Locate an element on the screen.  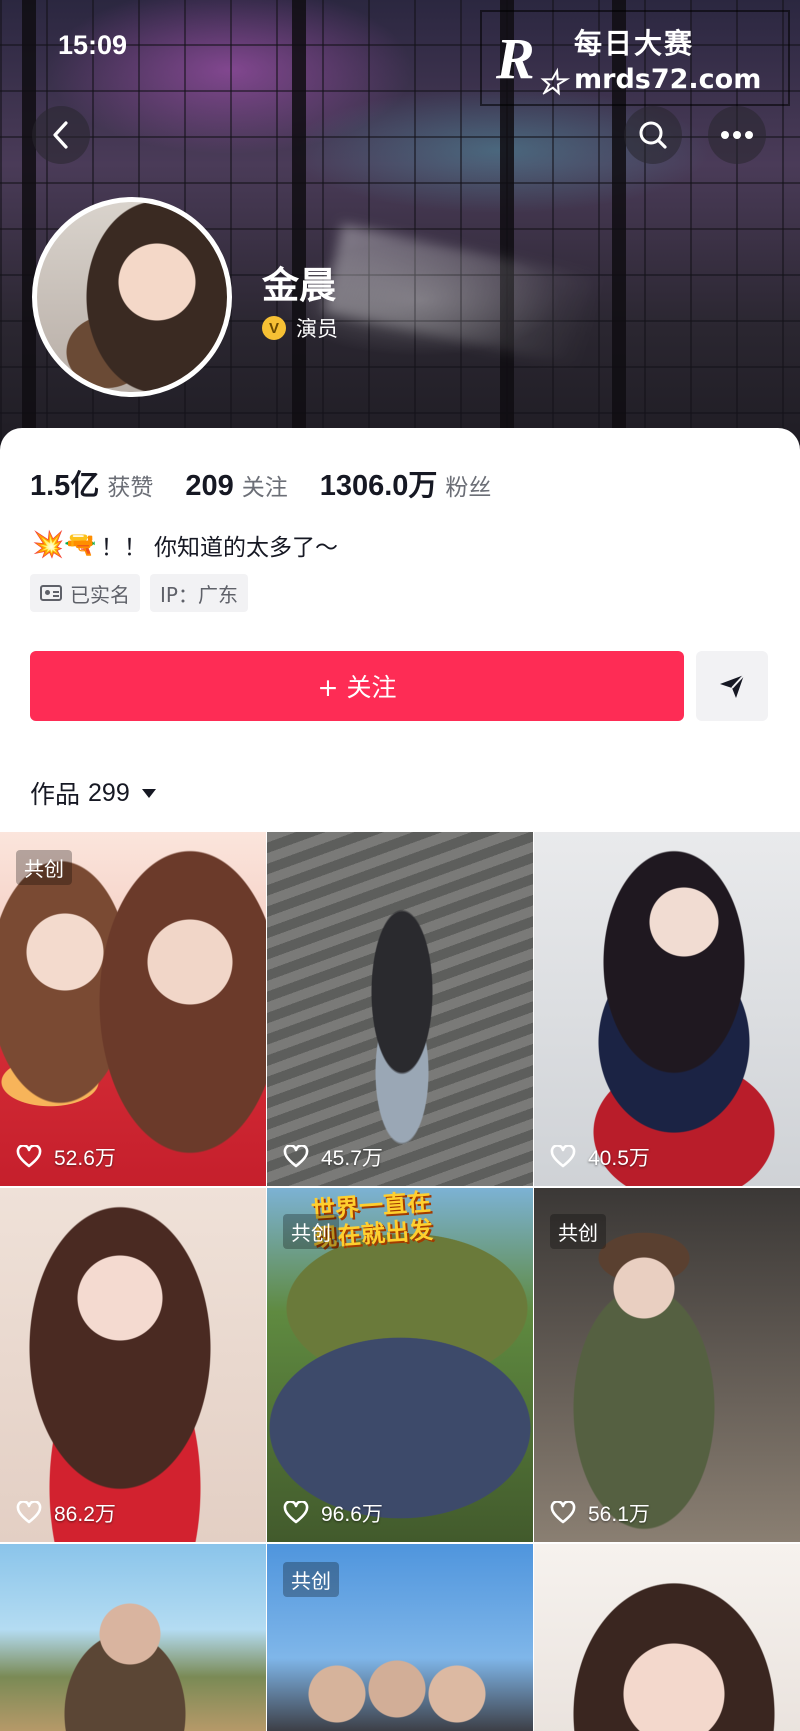
stat-followers-label: 粉丝 is located at coordinates (468, 488).